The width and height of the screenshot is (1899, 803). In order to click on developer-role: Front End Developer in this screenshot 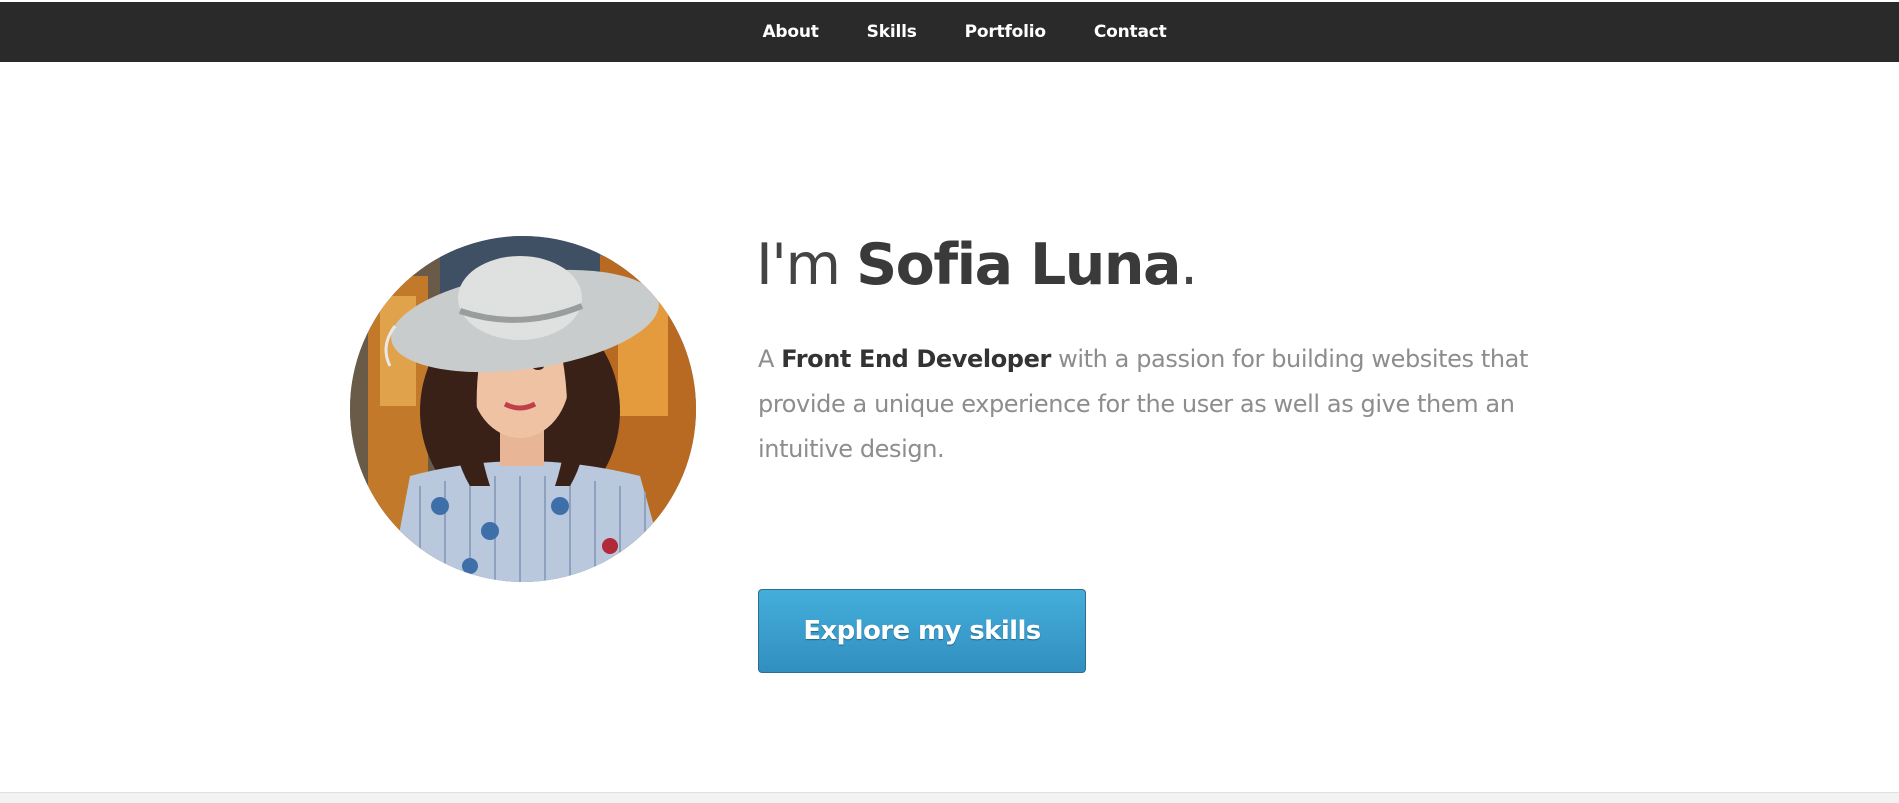, I will do `click(916, 359)`.